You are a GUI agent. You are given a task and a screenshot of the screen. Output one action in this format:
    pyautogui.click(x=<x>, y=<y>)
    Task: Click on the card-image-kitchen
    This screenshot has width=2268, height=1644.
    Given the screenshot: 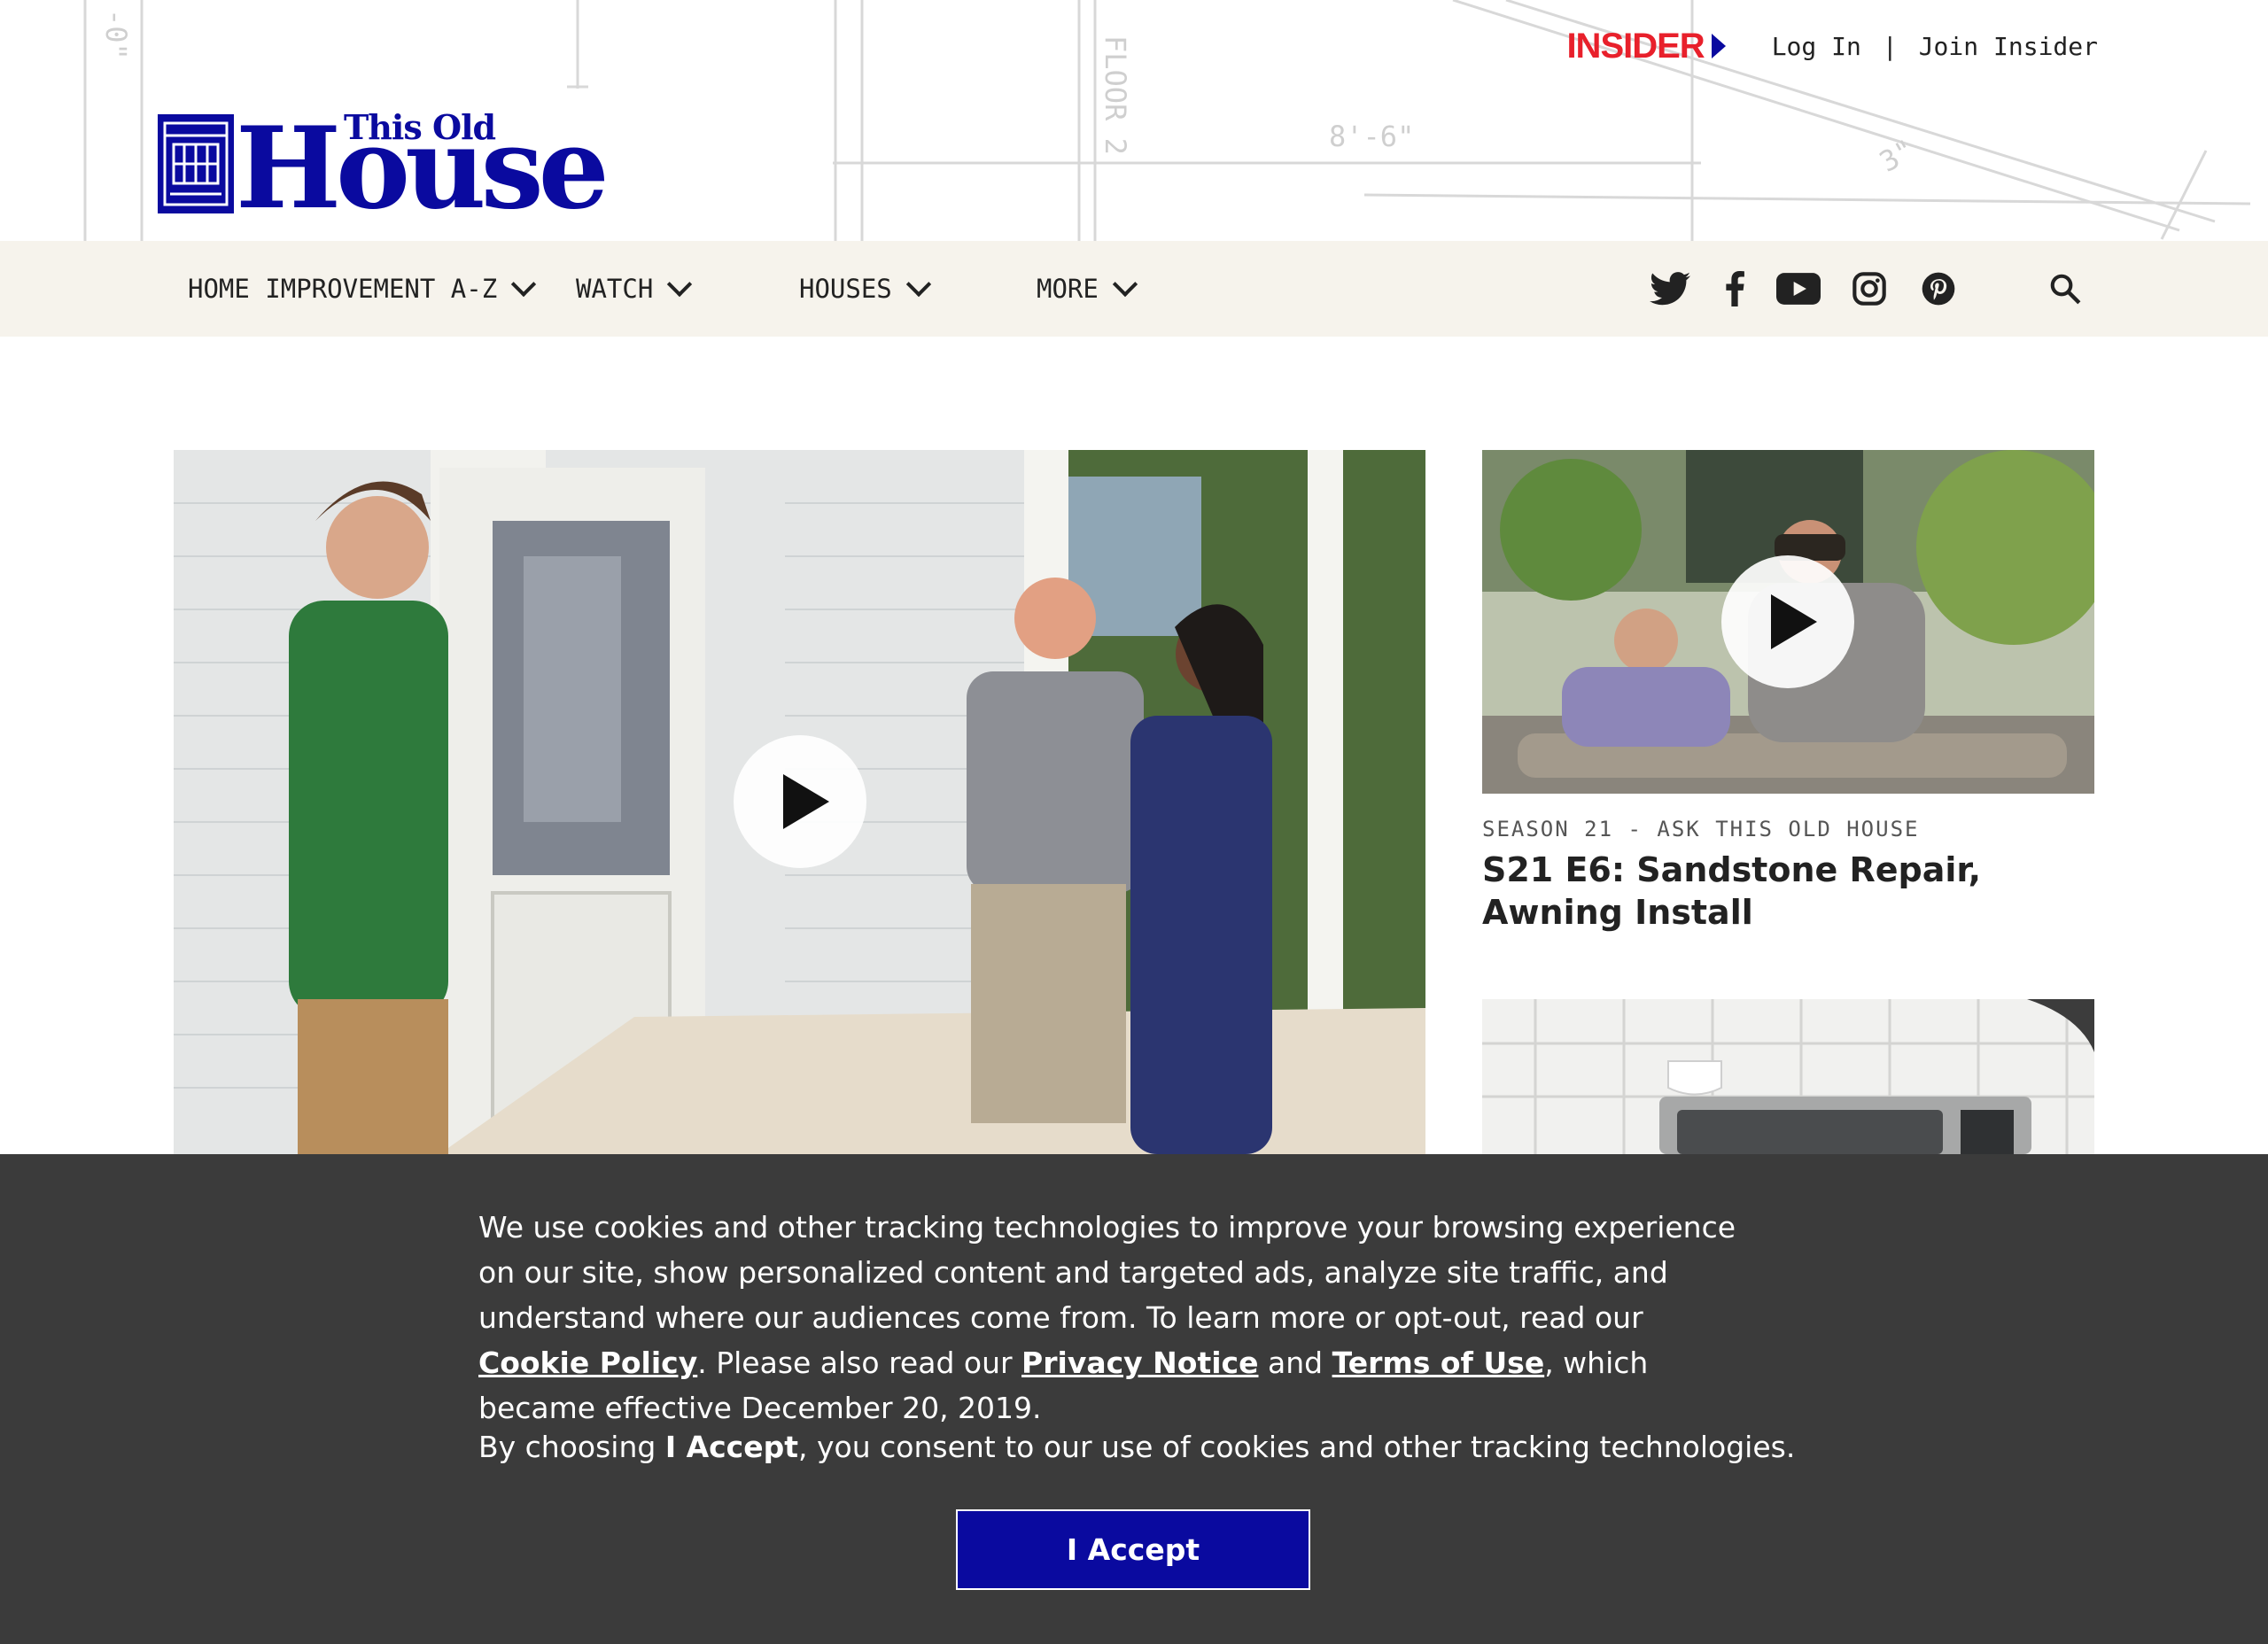 What is the action you would take?
    pyautogui.click(x=1788, y=1076)
    